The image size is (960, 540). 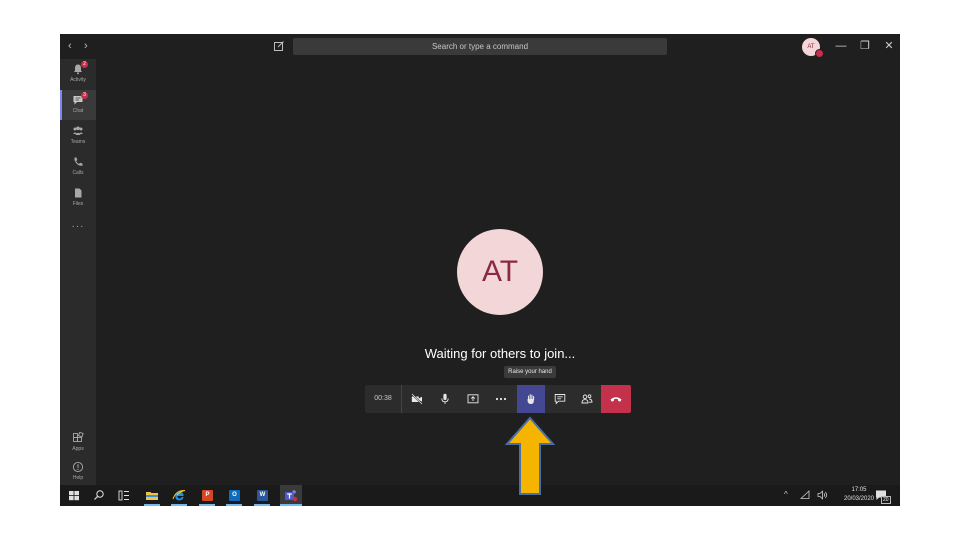 What do you see at coordinates (78, 467) in the screenshot?
I see `help-icon` at bounding box center [78, 467].